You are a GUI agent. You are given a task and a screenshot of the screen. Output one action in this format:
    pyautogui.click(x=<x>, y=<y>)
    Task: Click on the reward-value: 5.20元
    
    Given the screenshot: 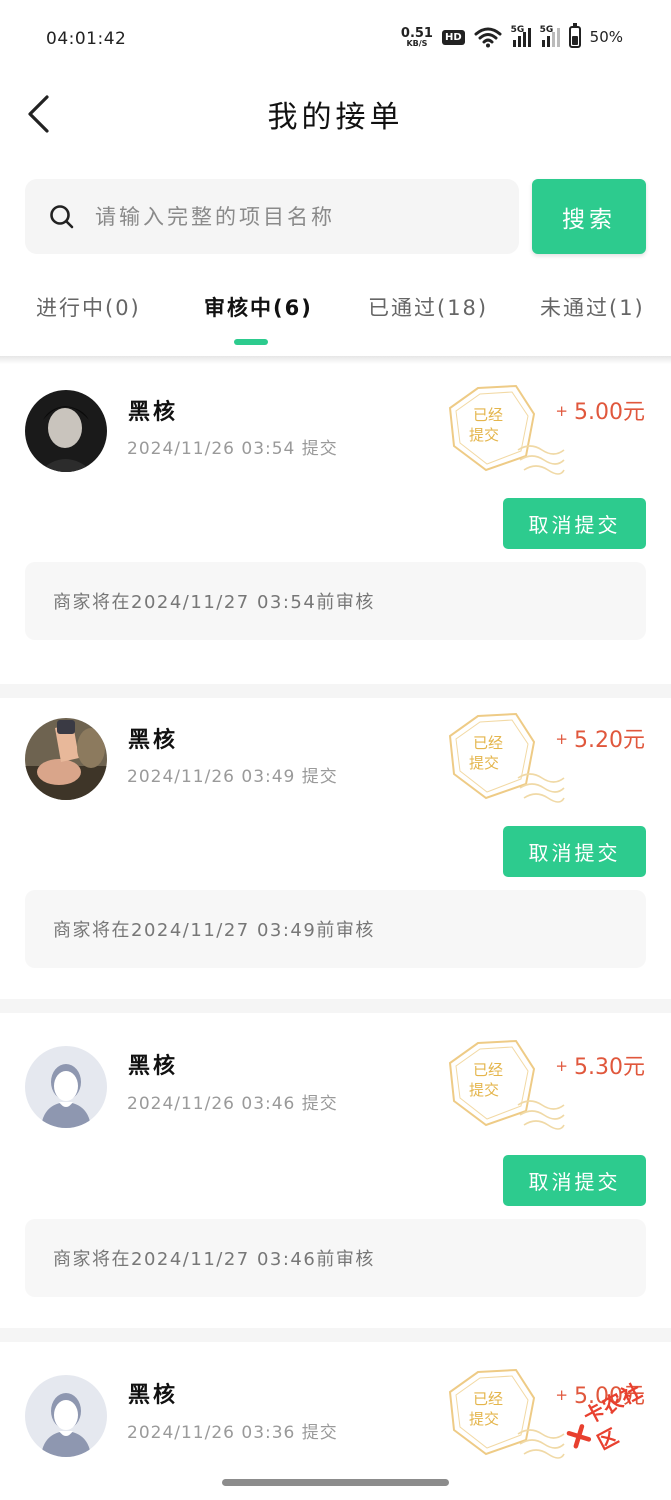 What is the action you would take?
    pyautogui.click(x=609, y=740)
    